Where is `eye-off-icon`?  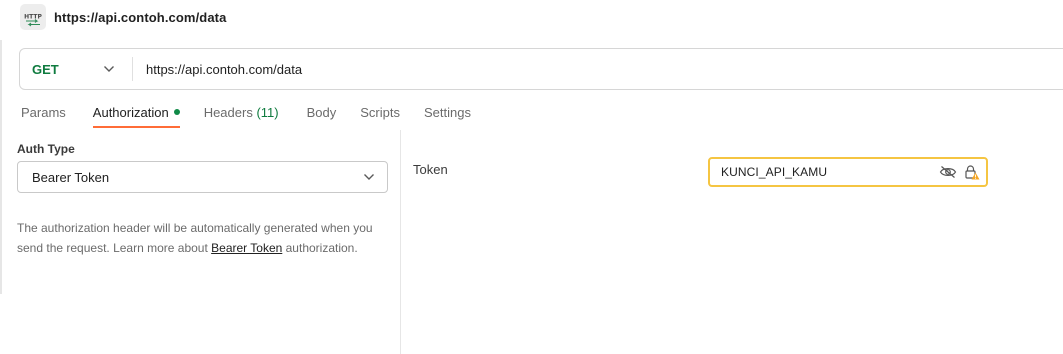 eye-off-icon is located at coordinates (948, 172).